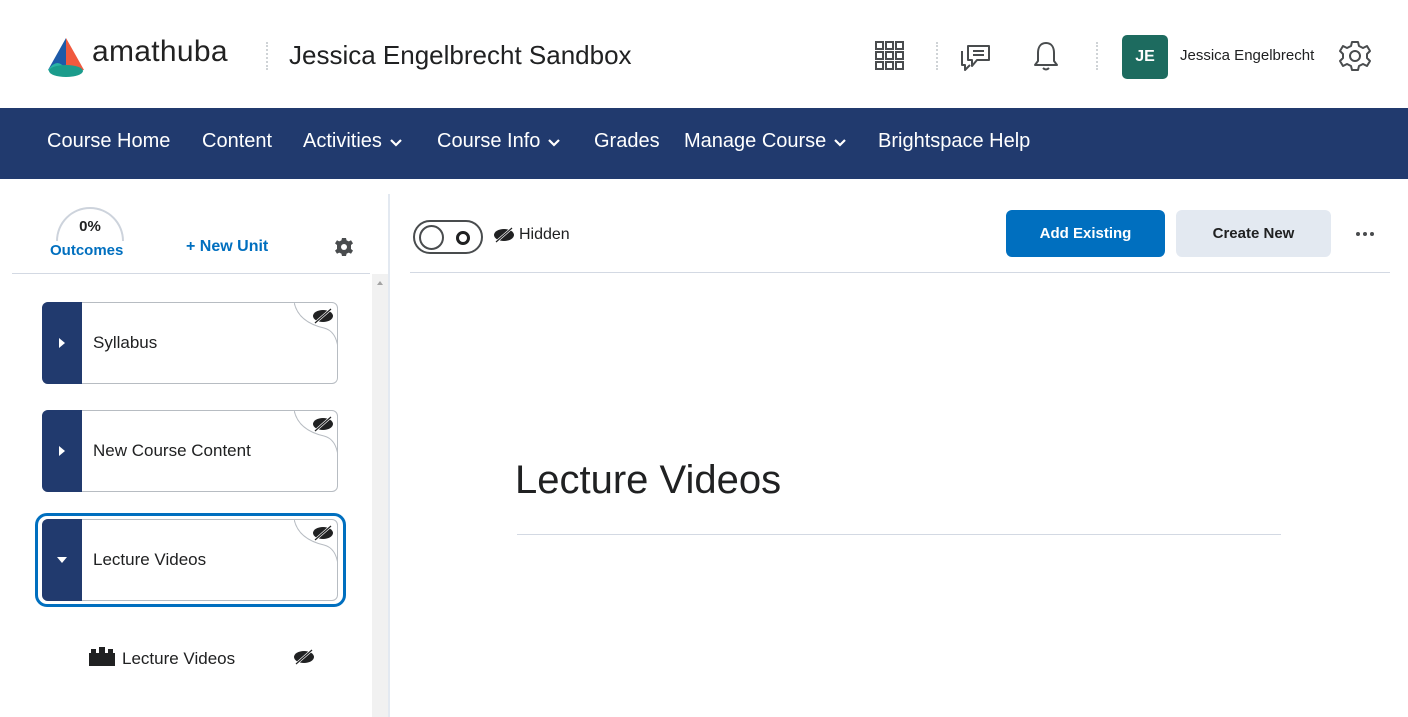  What do you see at coordinates (448, 237) in the screenshot?
I see `visibility-toggle` at bounding box center [448, 237].